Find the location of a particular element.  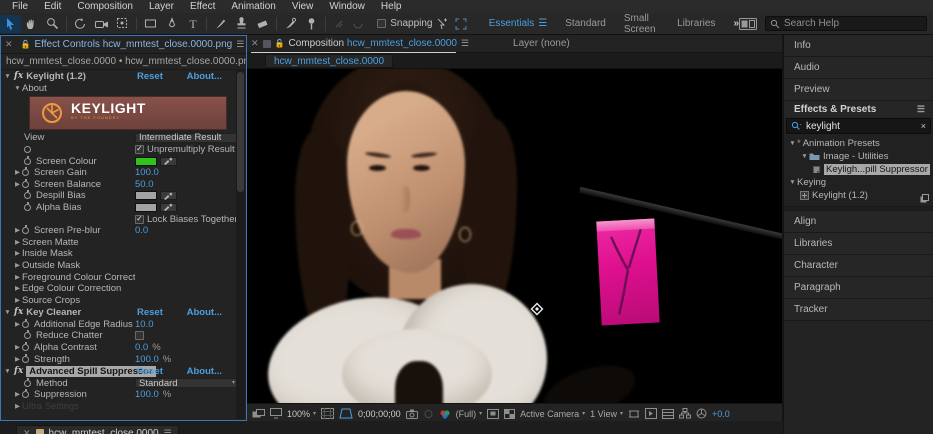

menu-view: View is located at coordinates (303, 6).